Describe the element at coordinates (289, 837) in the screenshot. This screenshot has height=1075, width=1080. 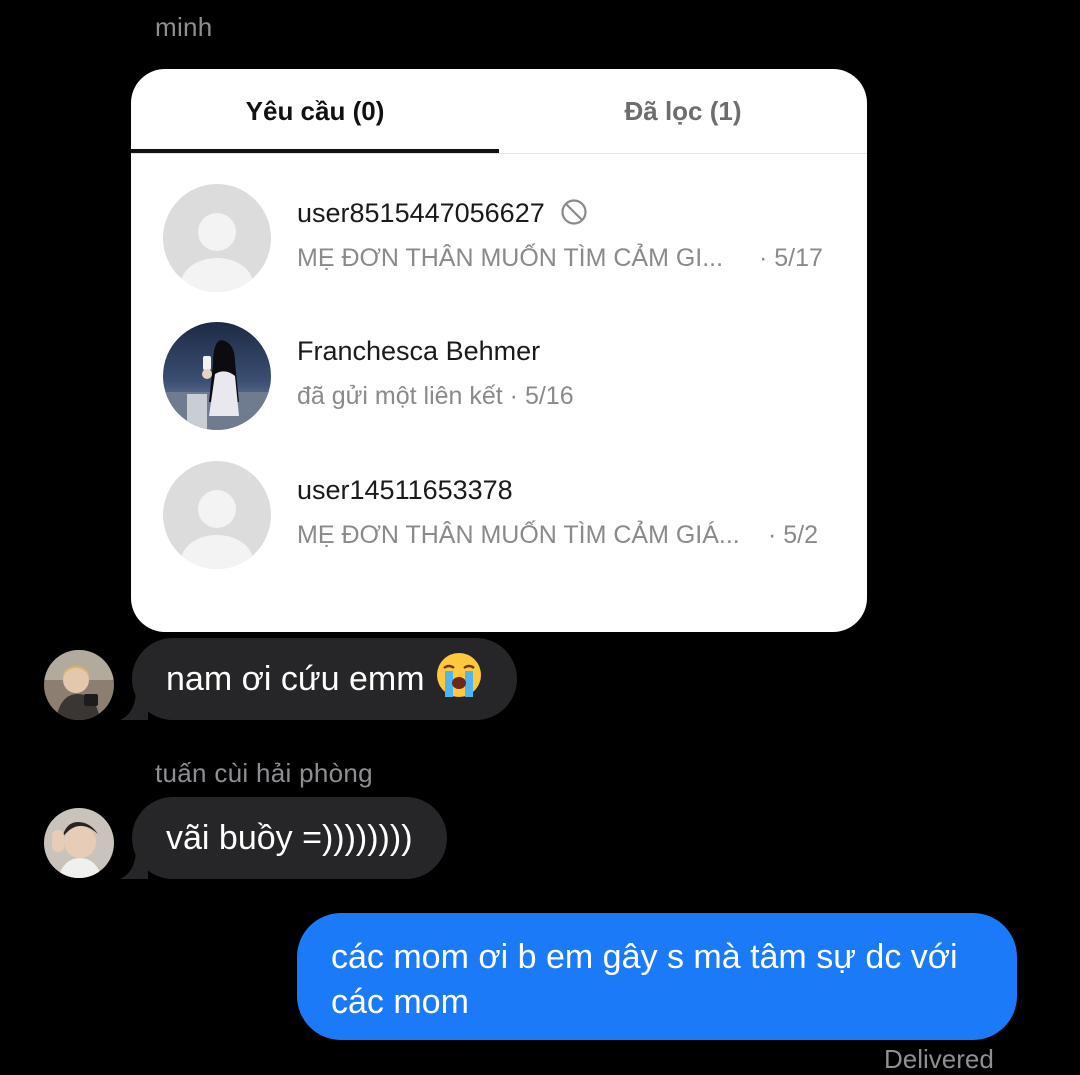
I see `message-text: vãi buồy =))))))))` at that location.